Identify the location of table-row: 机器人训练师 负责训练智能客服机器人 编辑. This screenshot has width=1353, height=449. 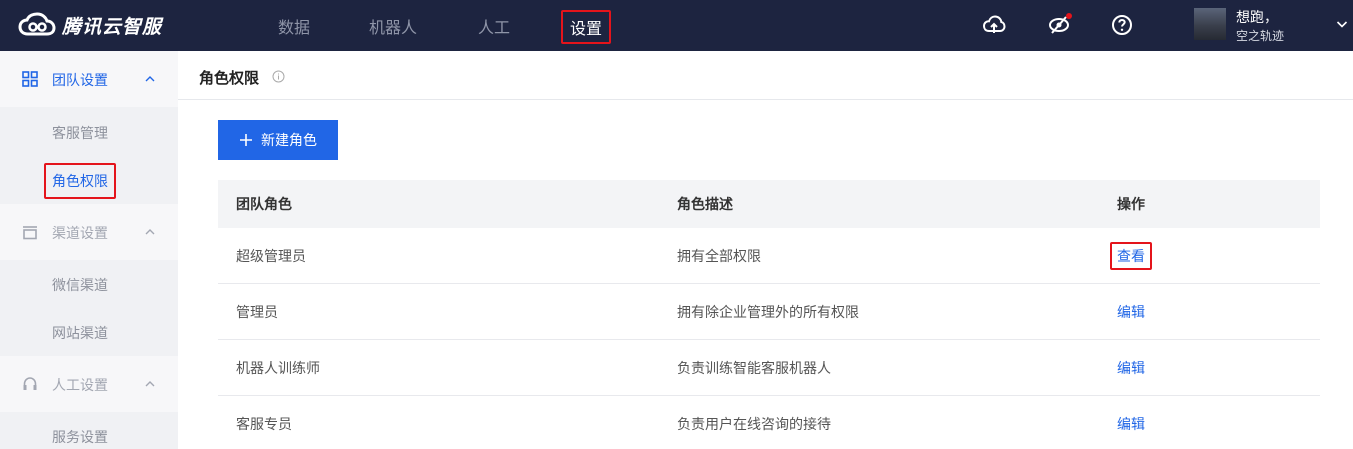
(769, 368).